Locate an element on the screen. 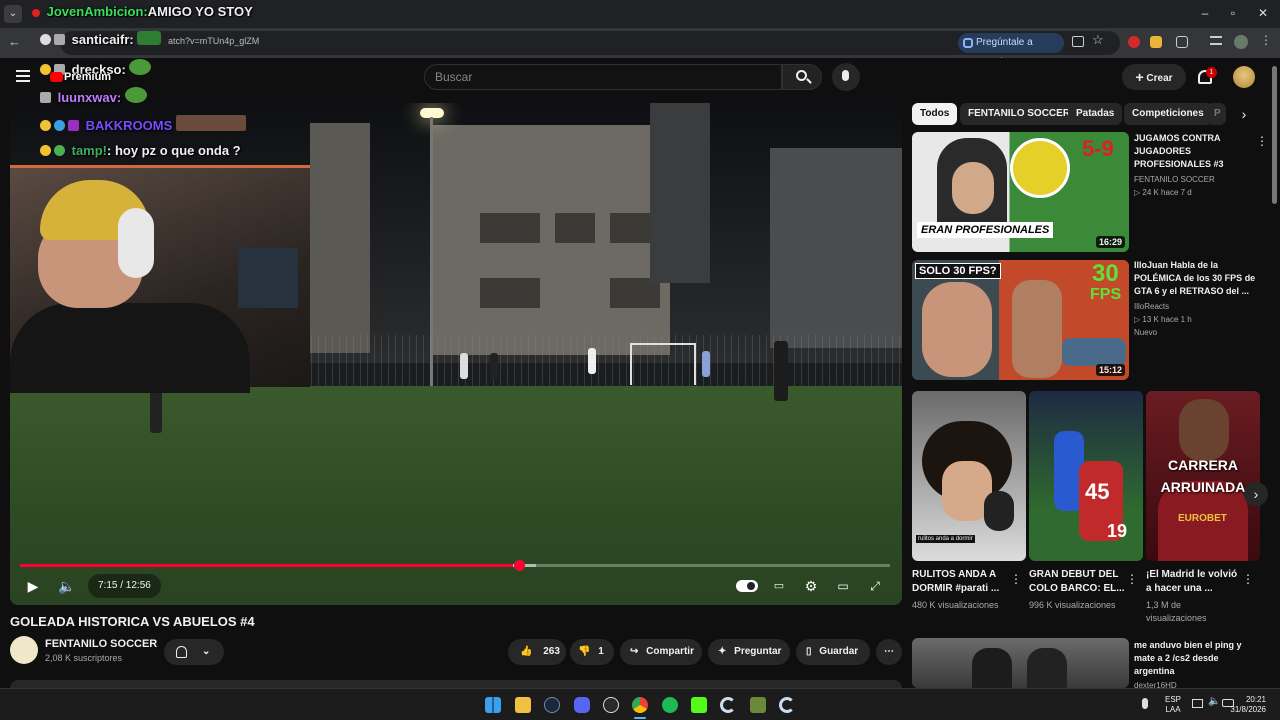 The width and height of the screenshot is (1280, 720). short-thumbnail: 45 19 is located at coordinates (1086, 476).